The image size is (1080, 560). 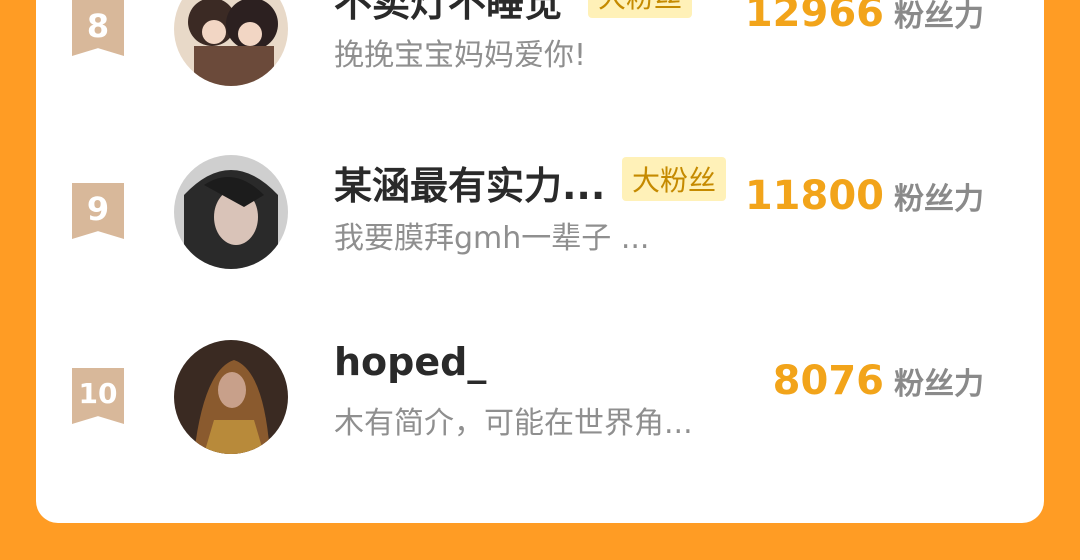 I want to click on fan-power-score: 8076 粉丝力, so click(x=878, y=381).